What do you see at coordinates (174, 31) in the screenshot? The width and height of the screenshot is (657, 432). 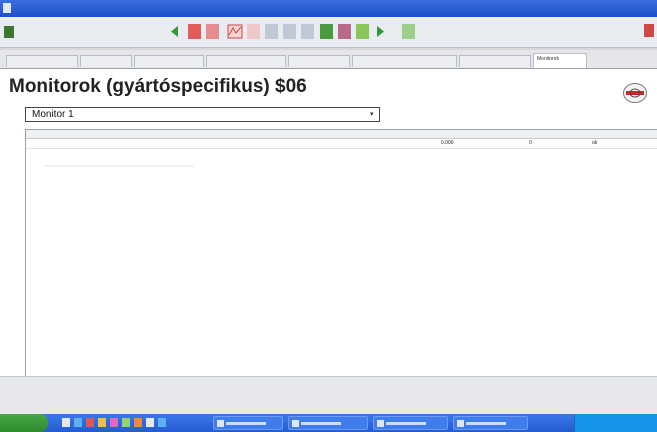 I see `back-arrow-icon` at bounding box center [174, 31].